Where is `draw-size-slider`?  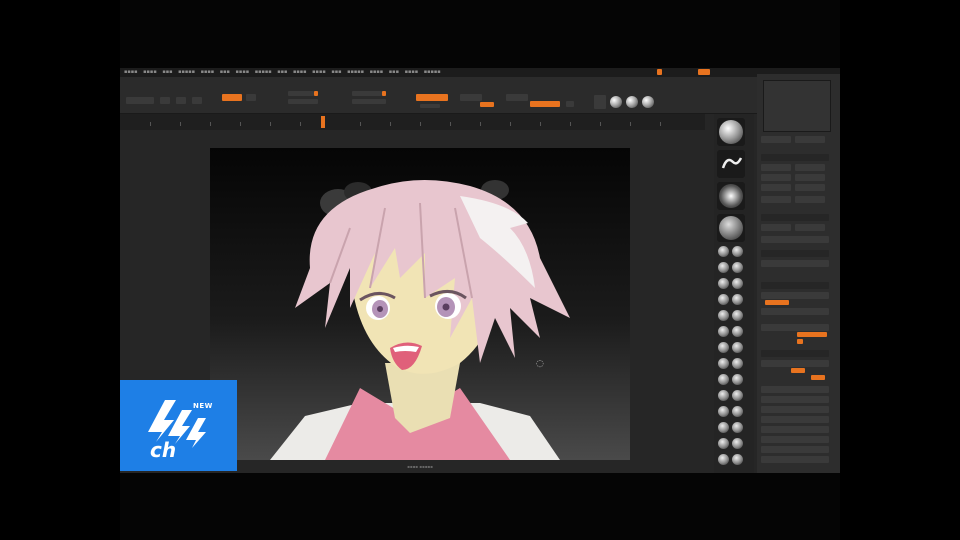 draw-size-slider is located at coordinates (303, 101).